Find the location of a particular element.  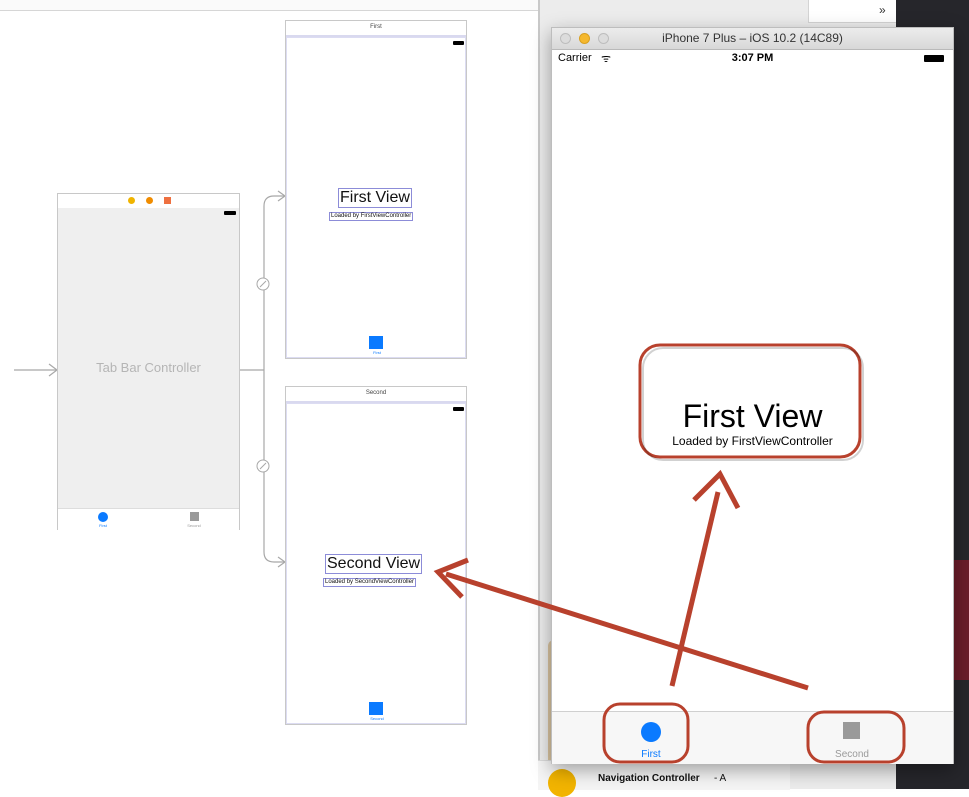

first-responder-icon is located at coordinates (149, 200).